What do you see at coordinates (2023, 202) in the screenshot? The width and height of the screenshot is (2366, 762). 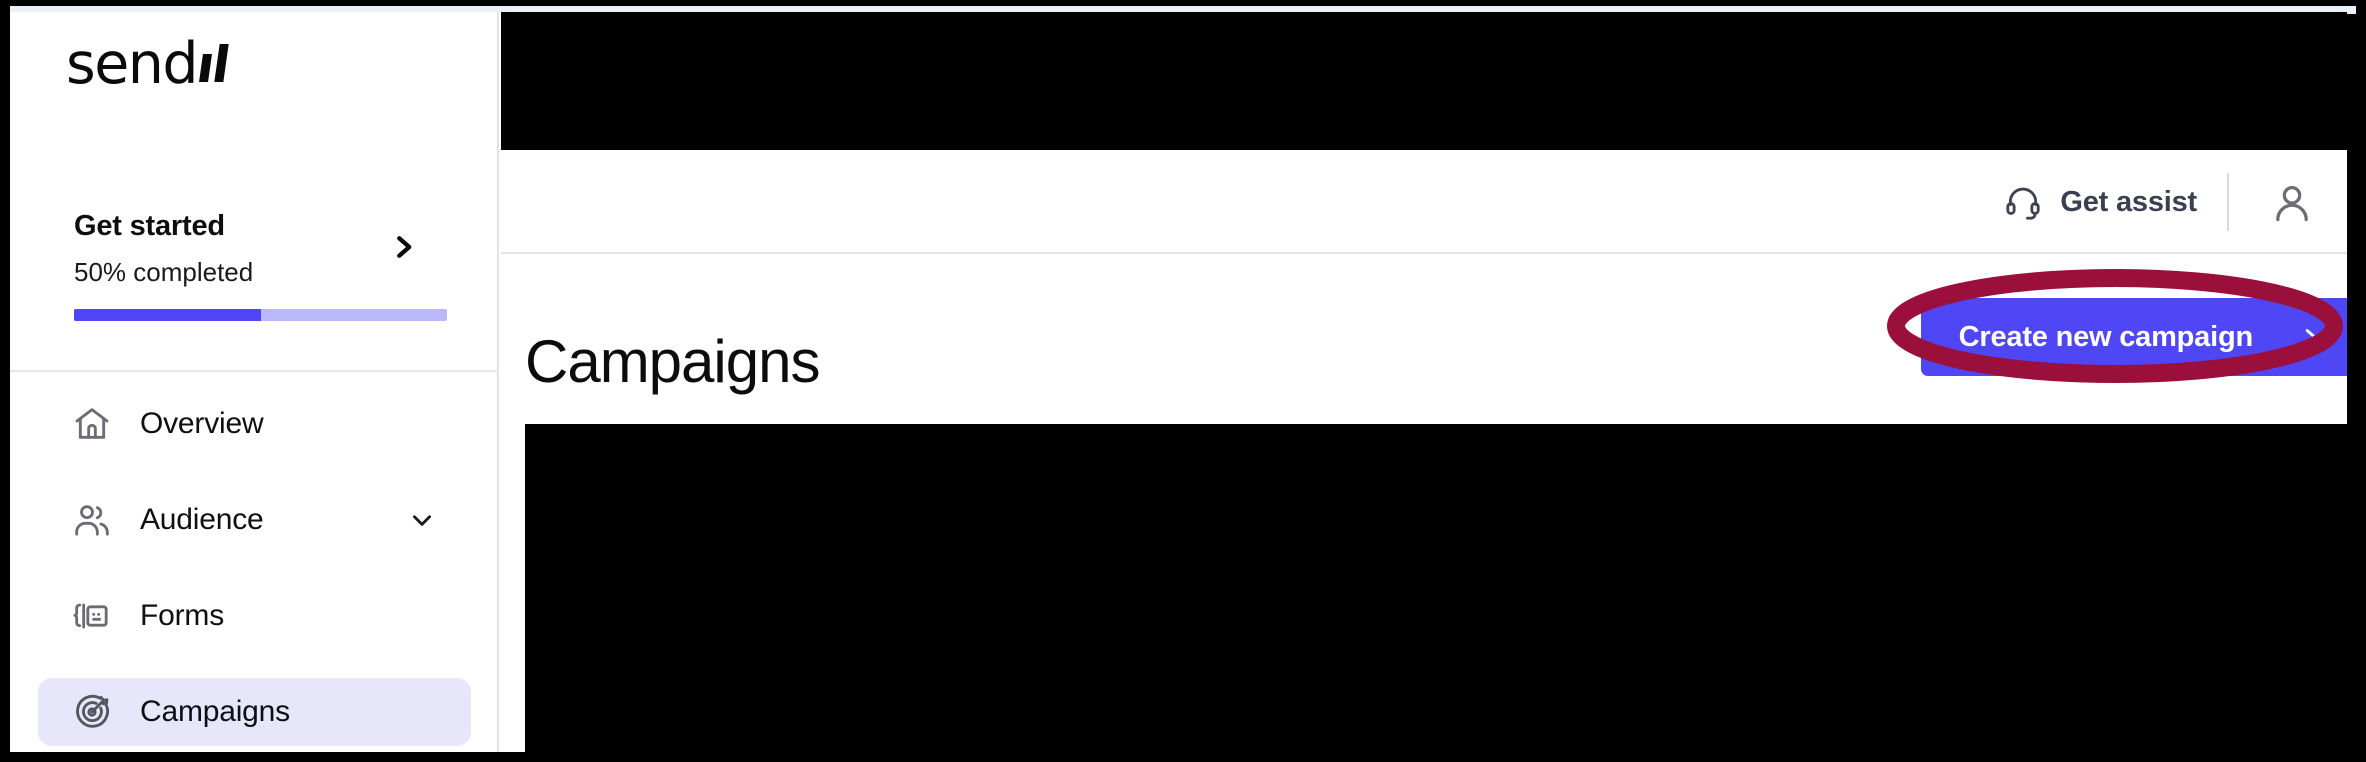 I see `headset-icon` at bounding box center [2023, 202].